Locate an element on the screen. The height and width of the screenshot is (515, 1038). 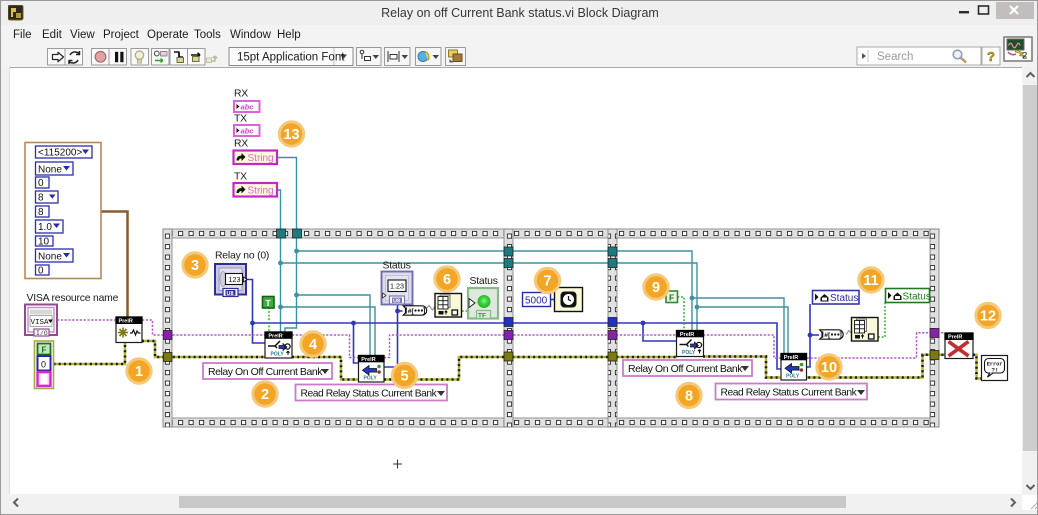
svg-text: T is located at coordinates (269, 303).